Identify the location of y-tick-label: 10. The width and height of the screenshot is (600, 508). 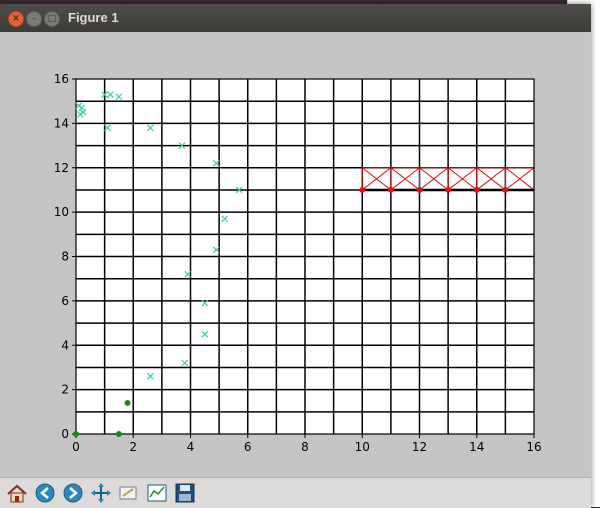
(61, 212).